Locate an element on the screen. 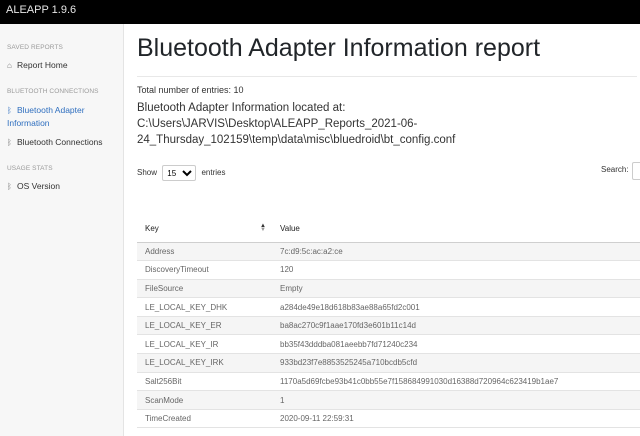 The image size is (640, 436). table-row: DiscoveryTimeout 120 is located at coordinates (388, 270).